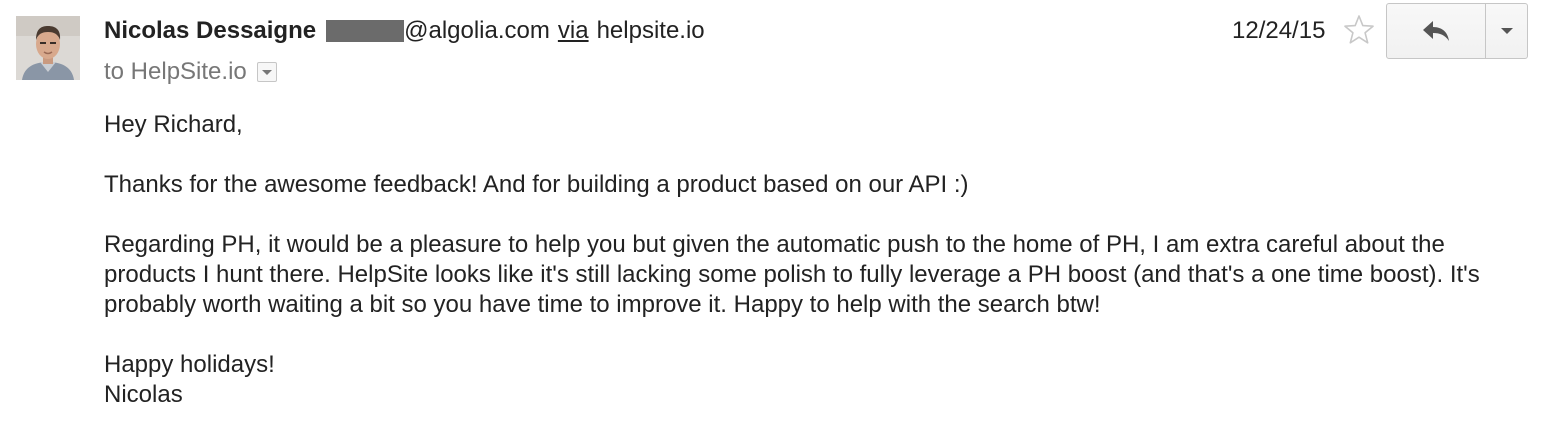  What do you see at coordinates (210, 31) in the screenshot?
I see `sender-name: Nicolas Dessaigne` at bounding box center [210, 31].